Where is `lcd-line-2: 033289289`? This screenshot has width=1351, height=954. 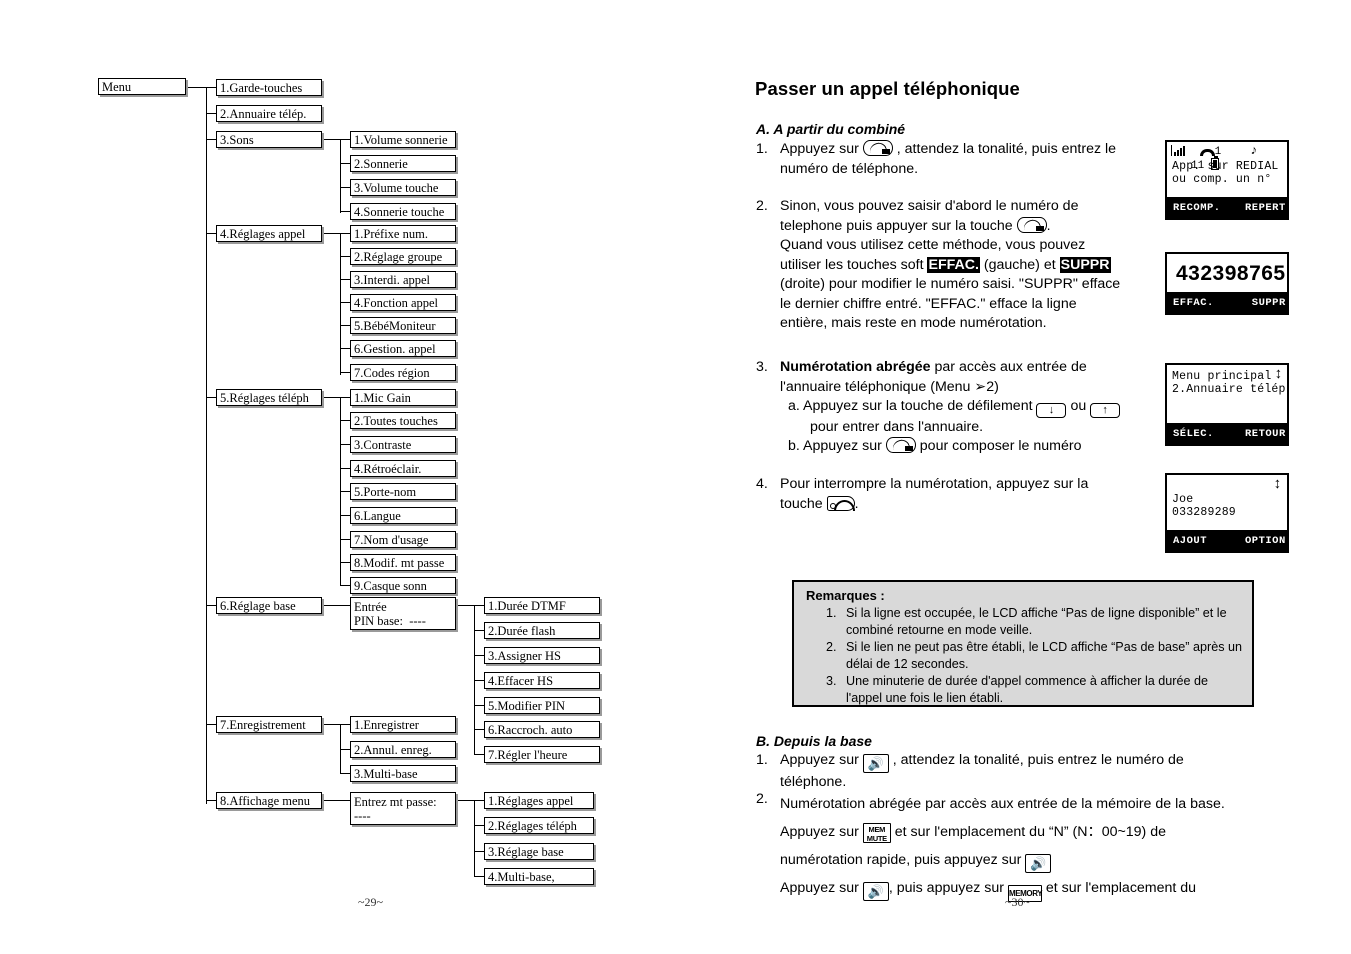
lcd-line-2: 033289289 is located at coordinates (1204, 512).